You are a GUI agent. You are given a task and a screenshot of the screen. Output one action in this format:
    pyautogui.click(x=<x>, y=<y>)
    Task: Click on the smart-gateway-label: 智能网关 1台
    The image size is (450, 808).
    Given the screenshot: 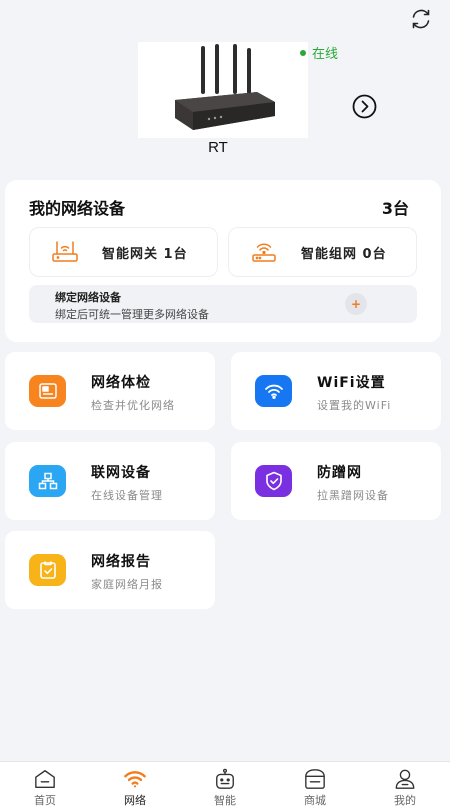 What is the action you would take?
    pyautogui.click(x=145, y=254)
    